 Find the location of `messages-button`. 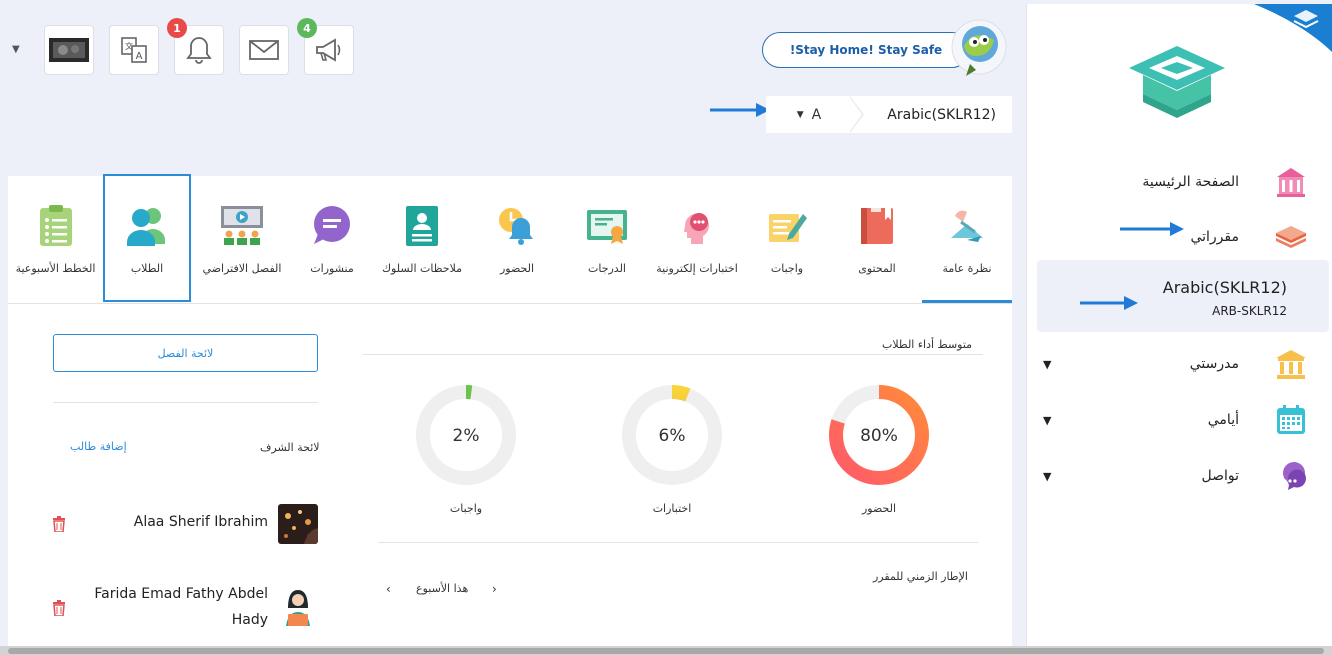

messages-button is located at coordinates (264, 50).